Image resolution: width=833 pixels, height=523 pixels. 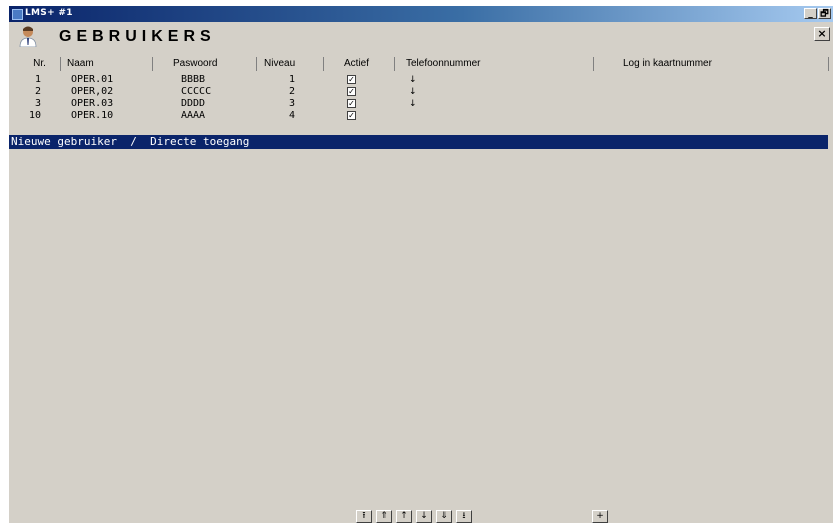 What do you see at coordinates (49, 13) in the screenshot?
I see `window-title: LMS+ #1` at bounding box center [49, 13].